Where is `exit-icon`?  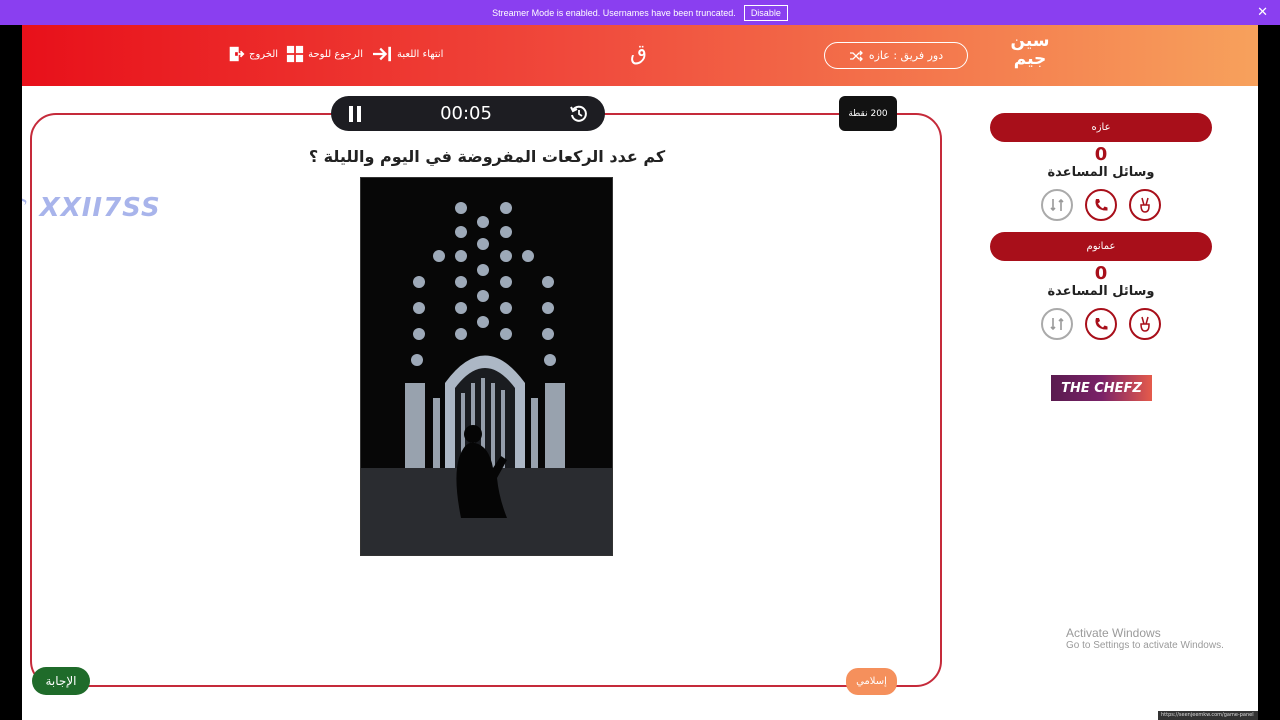
exit-icon is located at coordinates (237, 54).